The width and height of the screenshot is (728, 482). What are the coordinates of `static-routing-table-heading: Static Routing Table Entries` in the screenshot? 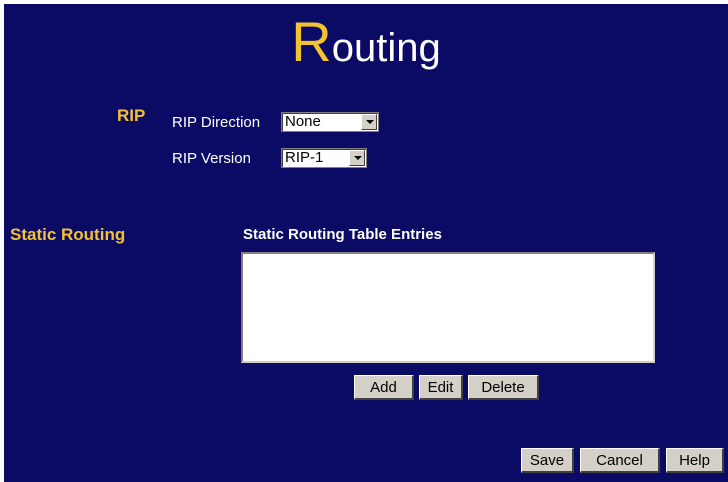 It's located at (342, 234).